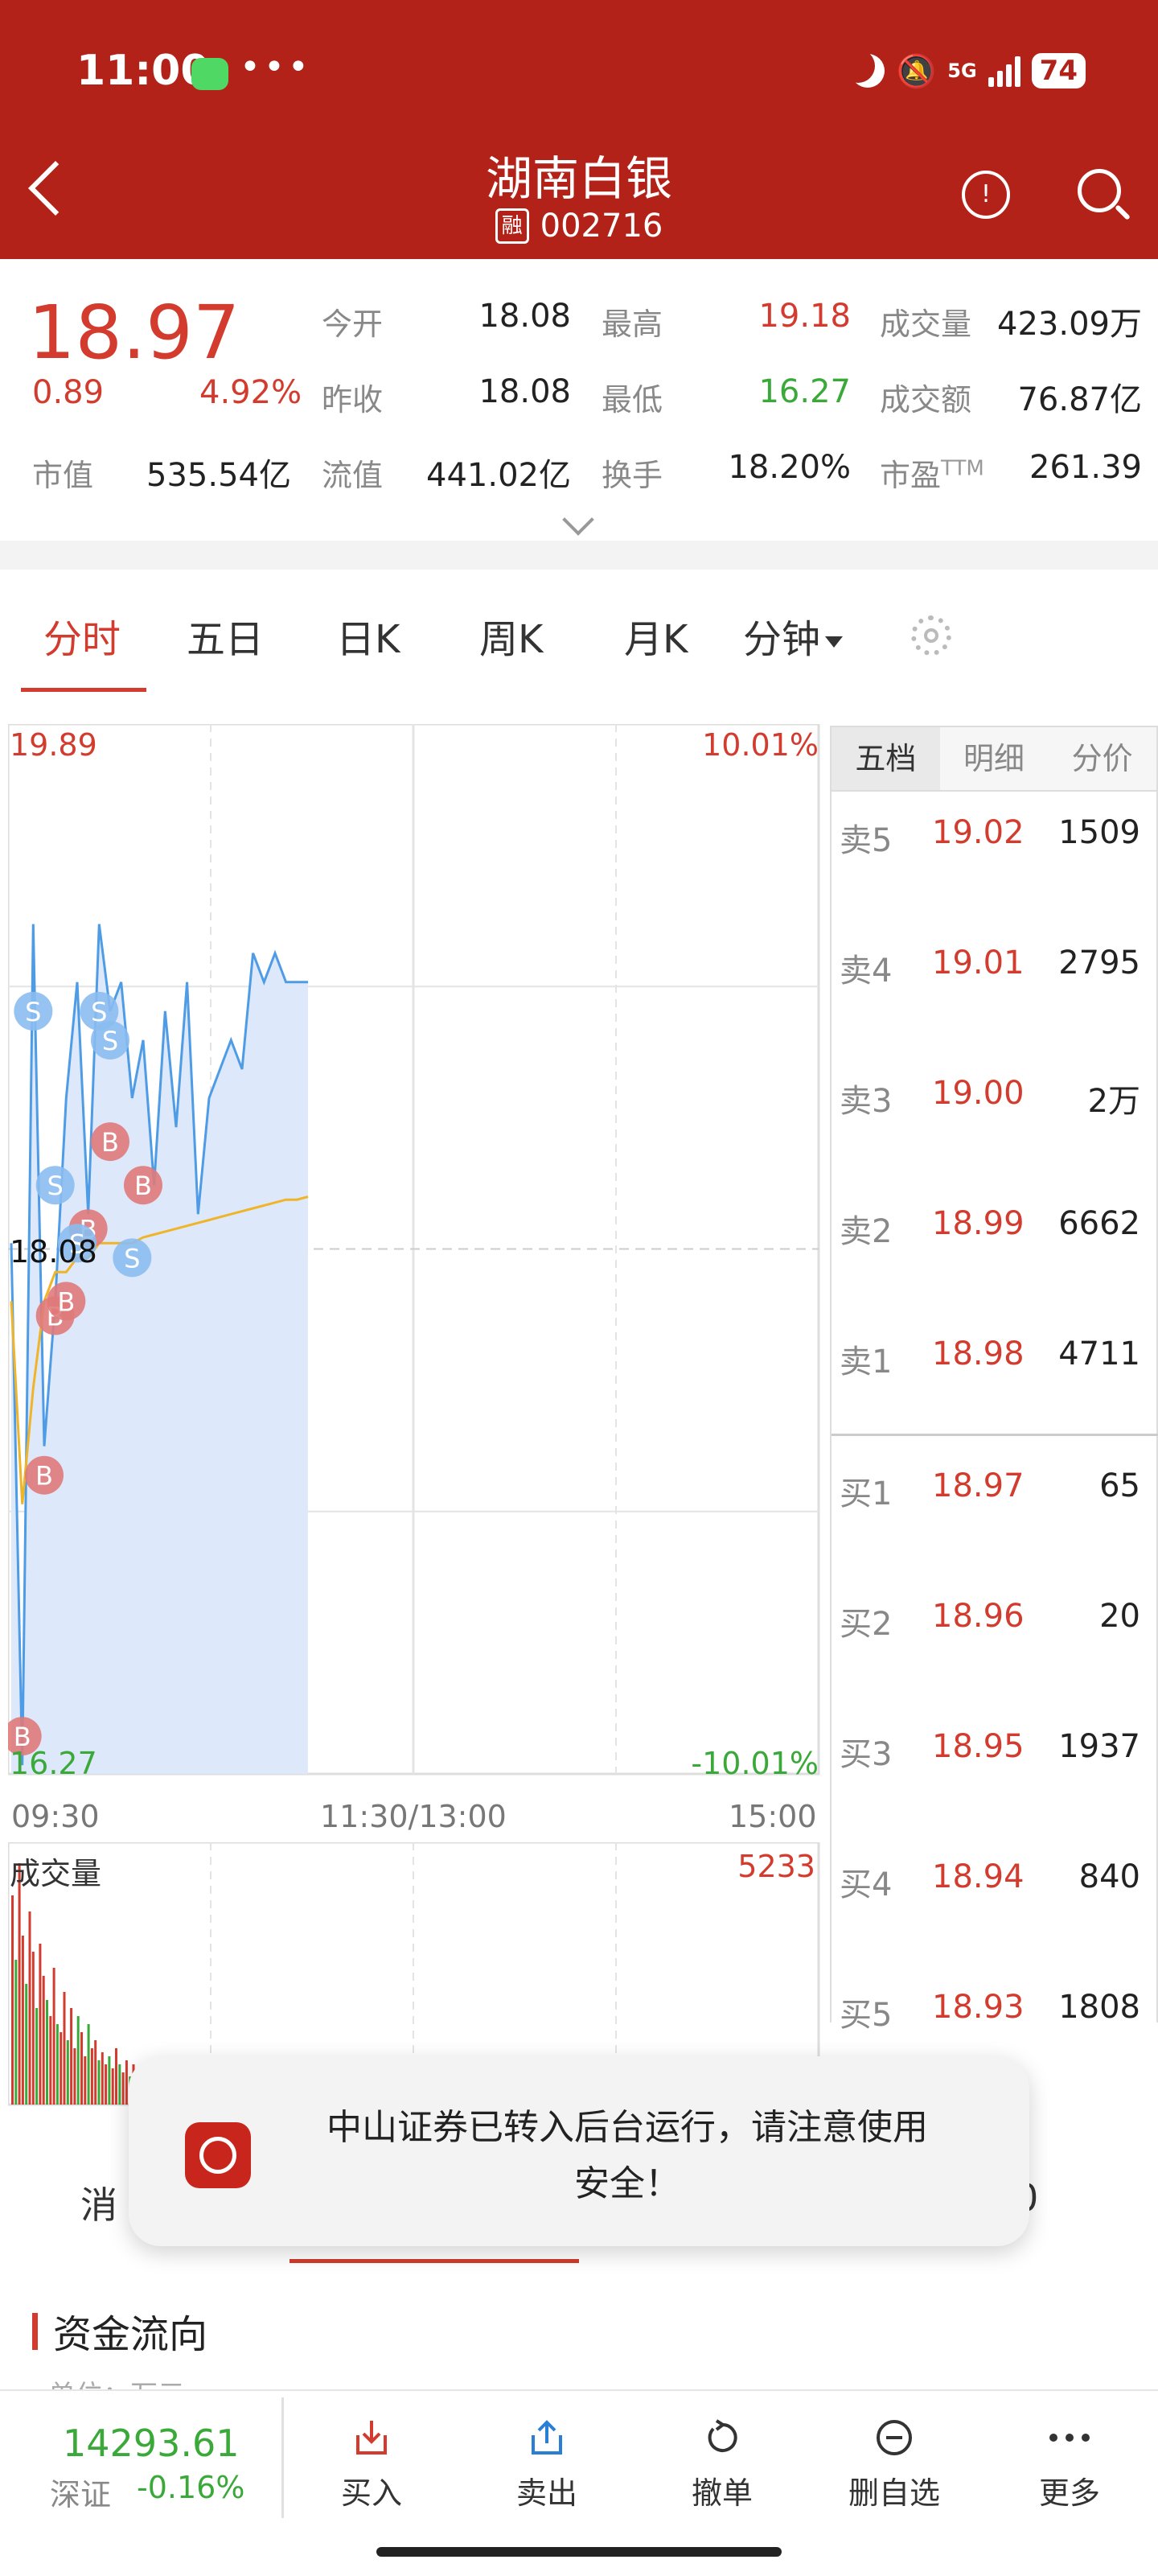 The height and width of the screenshot is (2576, 1158). Describe the element at coordinates (931, 635) in the screenshot. I see `settings-gear-icon` at that location.